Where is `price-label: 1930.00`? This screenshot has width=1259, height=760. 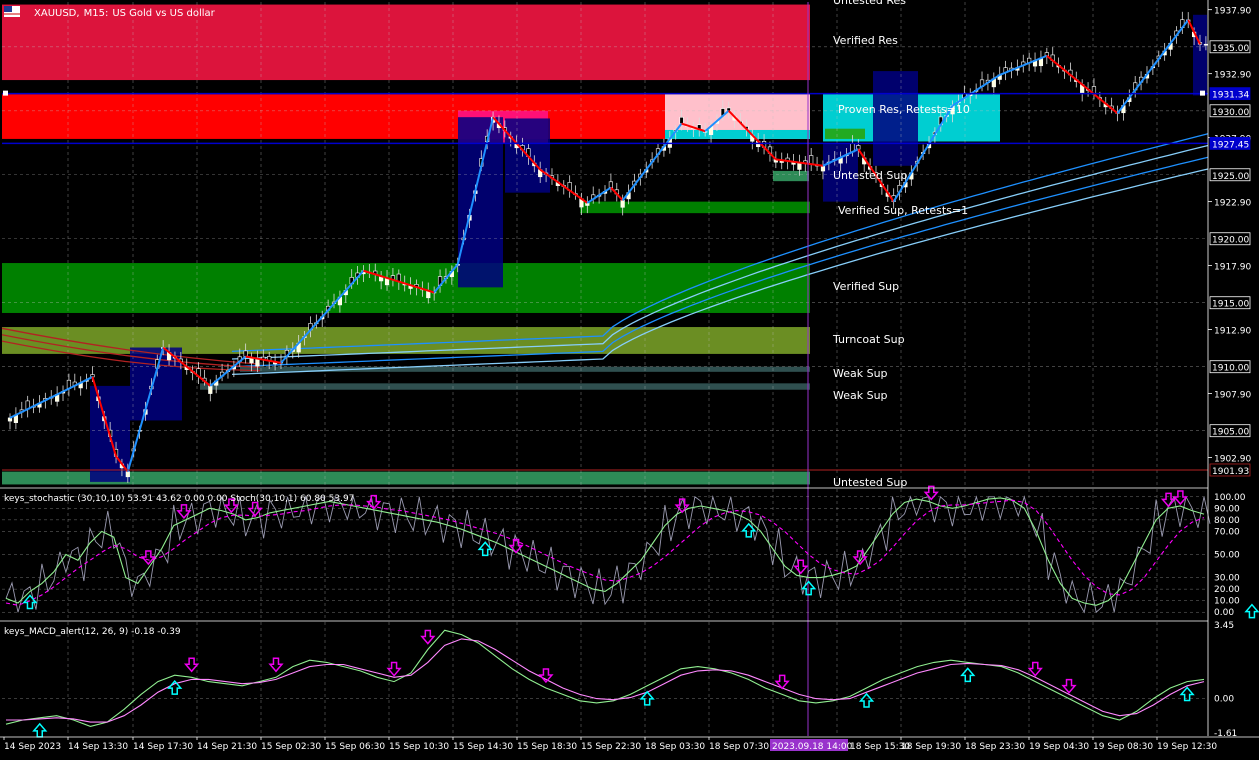
price-label: 1930.00 is located at coordinates (1230, 113).